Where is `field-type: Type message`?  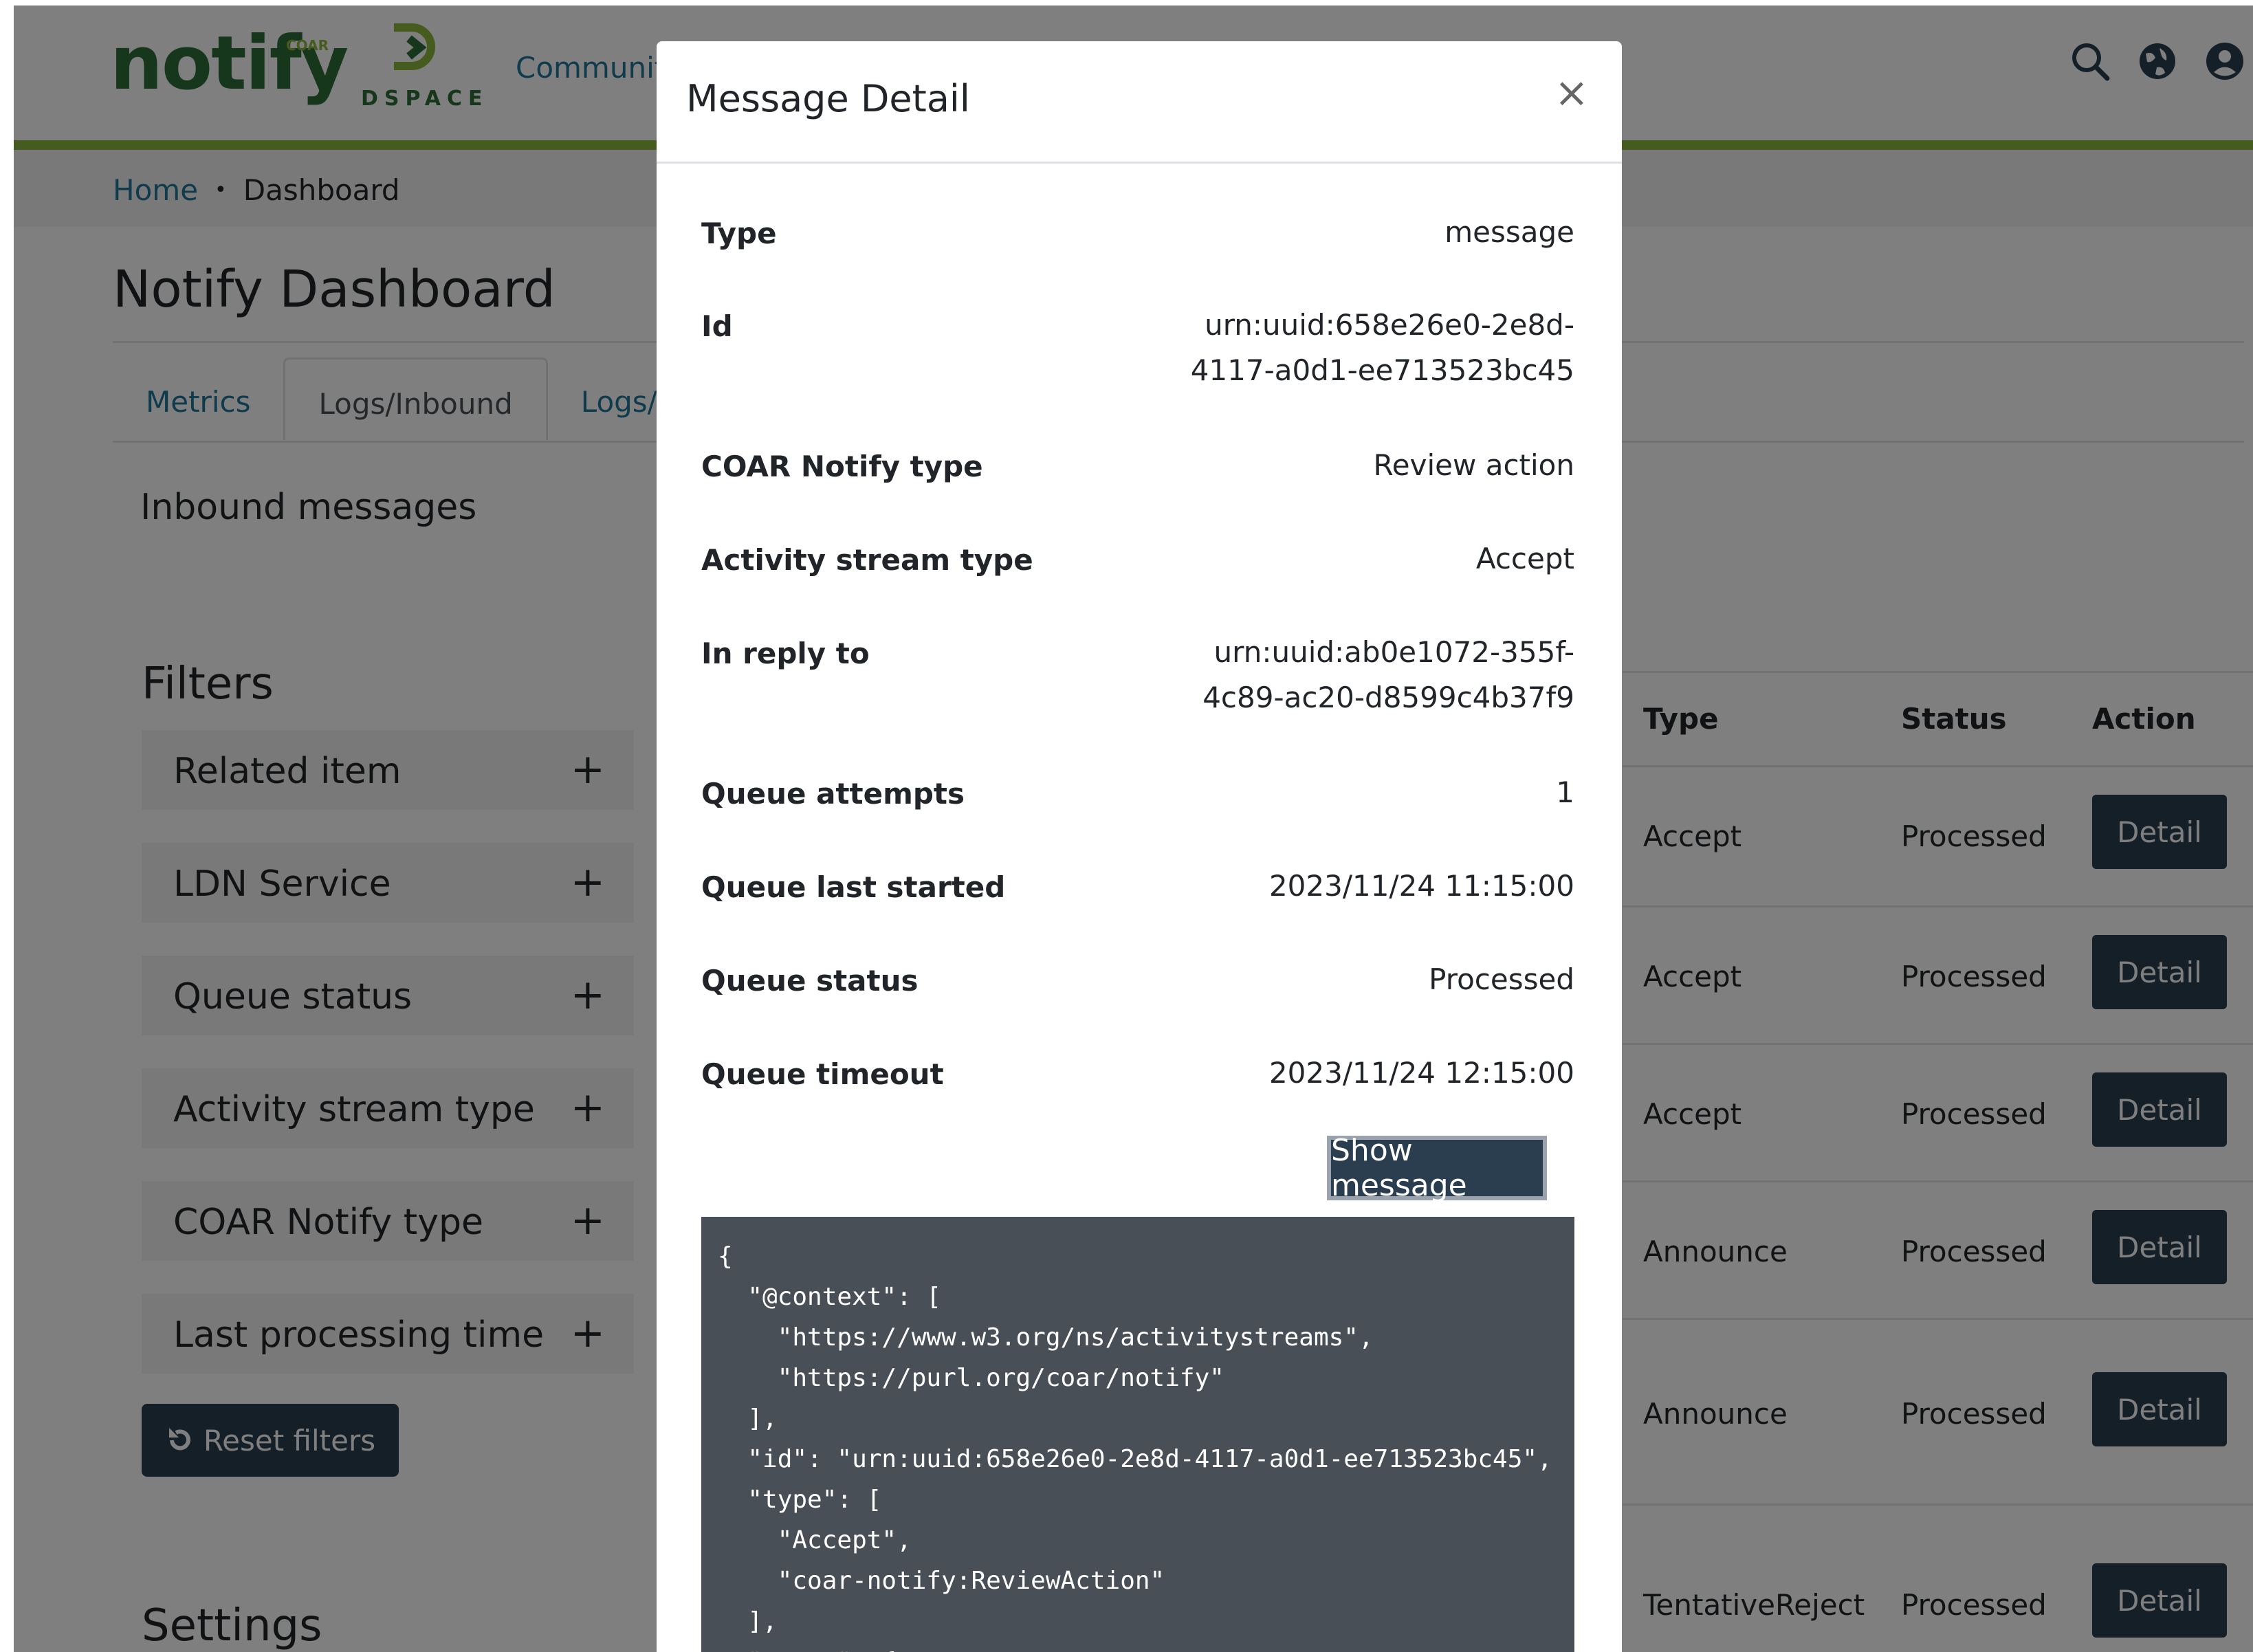
field-type: Type message is located at coordinates (1138, 240).